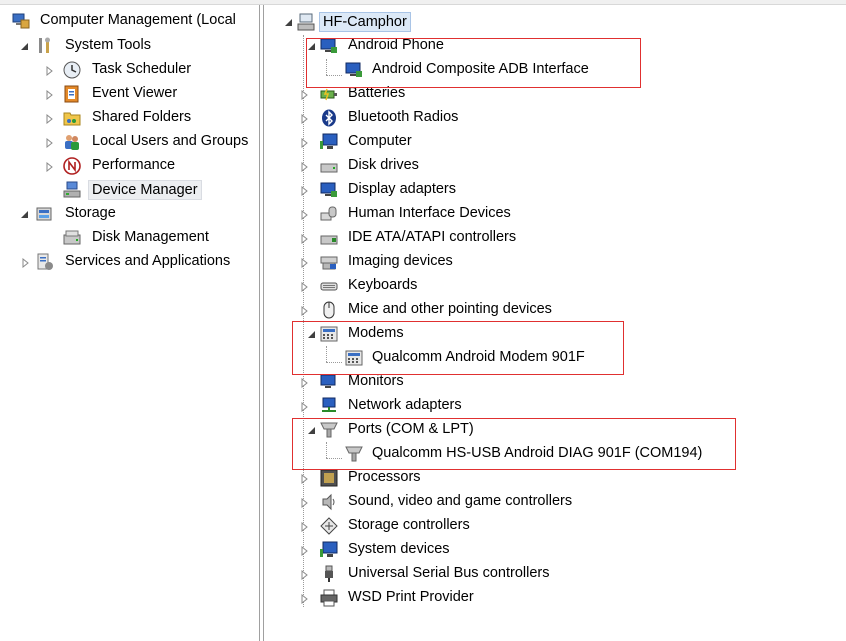  I want to click on tree-label: Storage, so click(90, 213).